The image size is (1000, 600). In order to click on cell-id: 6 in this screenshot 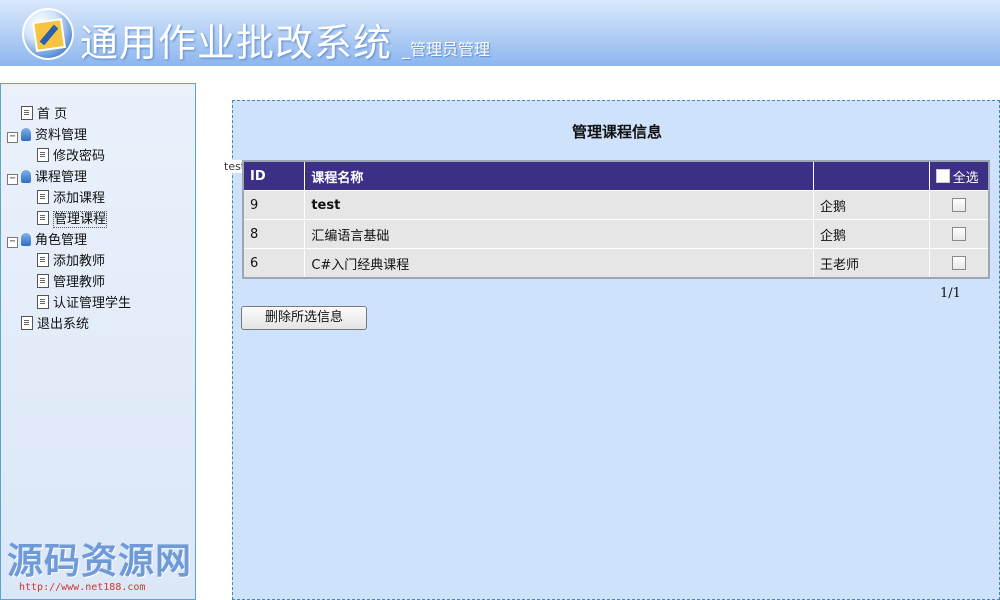, I will do `click(274, 263)`.